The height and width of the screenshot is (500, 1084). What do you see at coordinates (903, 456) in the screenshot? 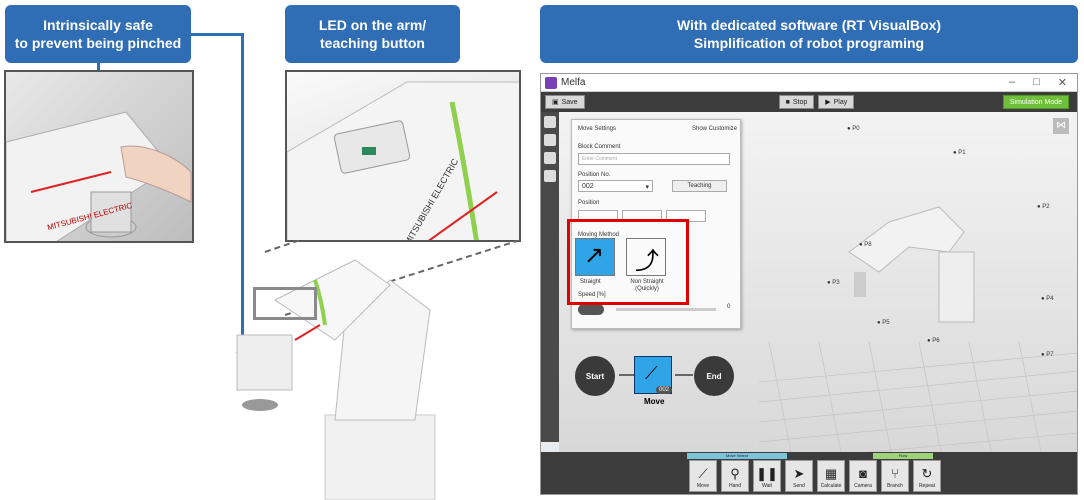
I see `group-flow-label: Flow` at bounding box center [903, 456].